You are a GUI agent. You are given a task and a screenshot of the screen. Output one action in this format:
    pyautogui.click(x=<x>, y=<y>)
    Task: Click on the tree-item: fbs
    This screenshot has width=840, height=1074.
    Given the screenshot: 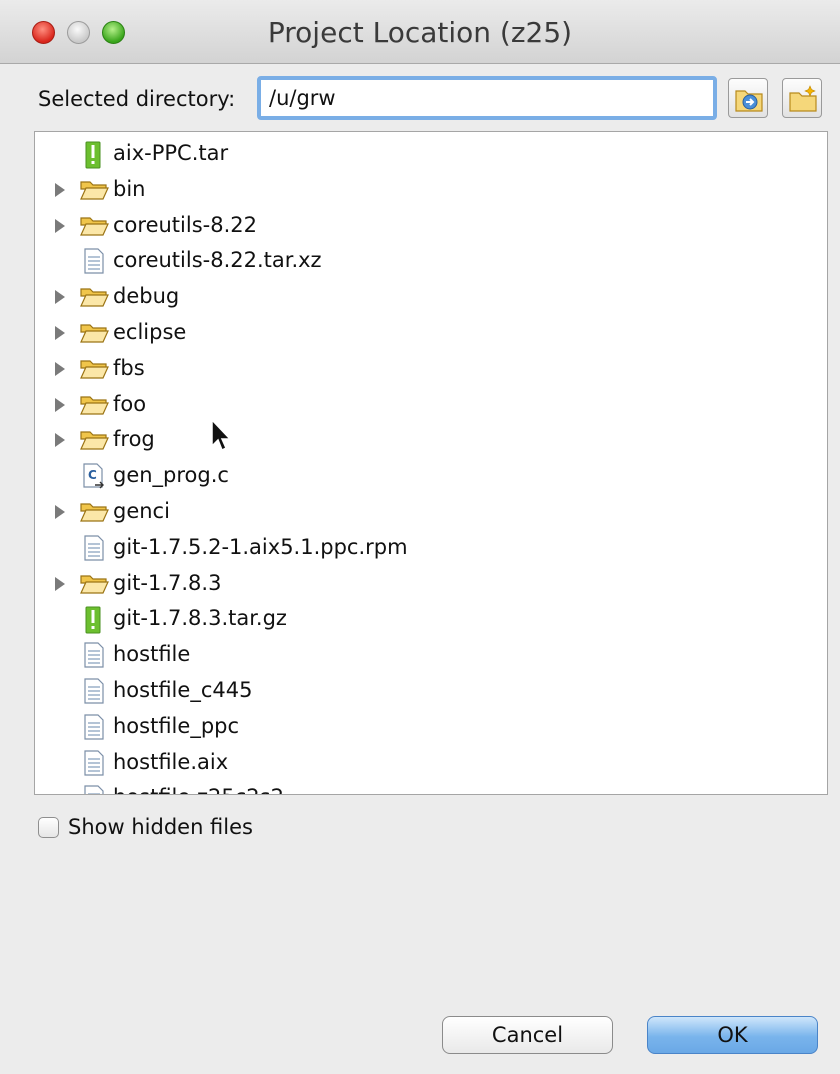 What is the action you would take?
    pyautogui.click(x=431, y=369)
    